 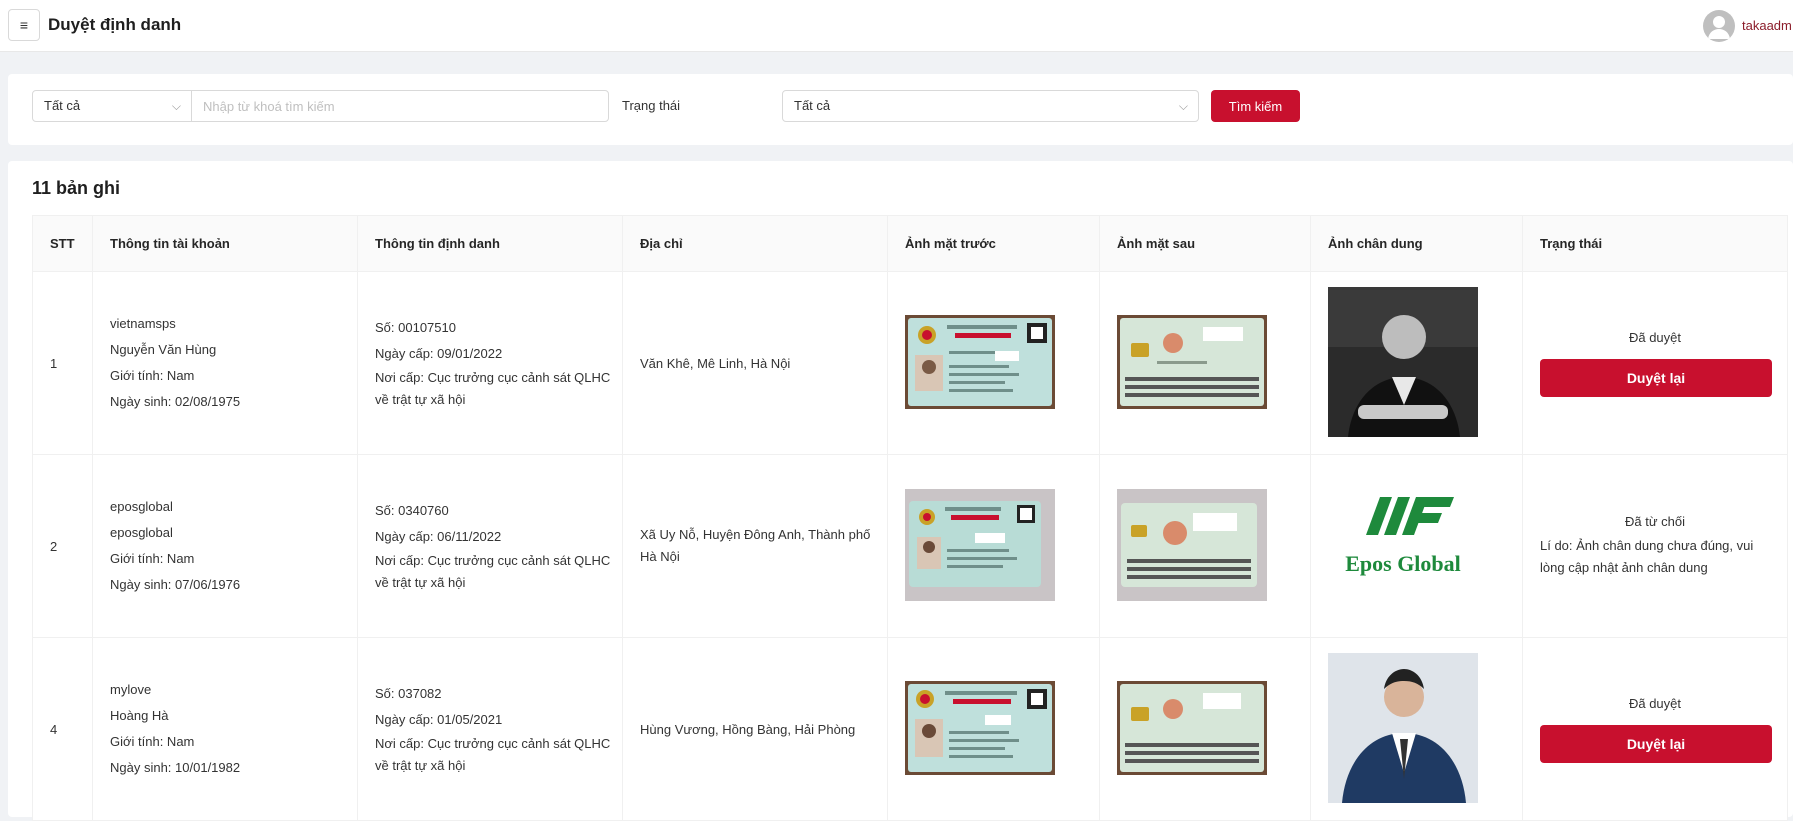 What do you see at coordinates (439, 353) in the screenshot?
I see `identity-issued: Ngày cấp: 09/01/2022` at bounding box center [439, 353].